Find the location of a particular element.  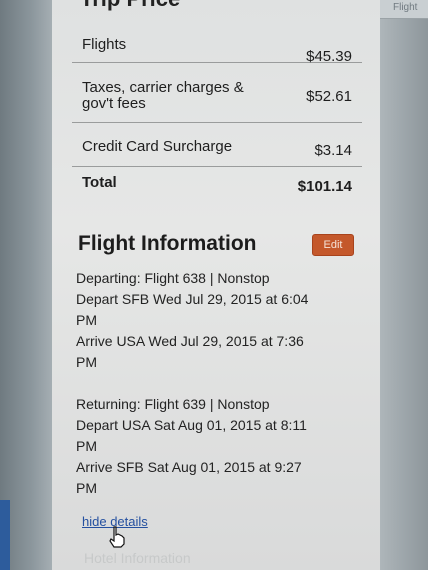

price-row-flights: Flights $45.39 is located at coordinates (217, 47).